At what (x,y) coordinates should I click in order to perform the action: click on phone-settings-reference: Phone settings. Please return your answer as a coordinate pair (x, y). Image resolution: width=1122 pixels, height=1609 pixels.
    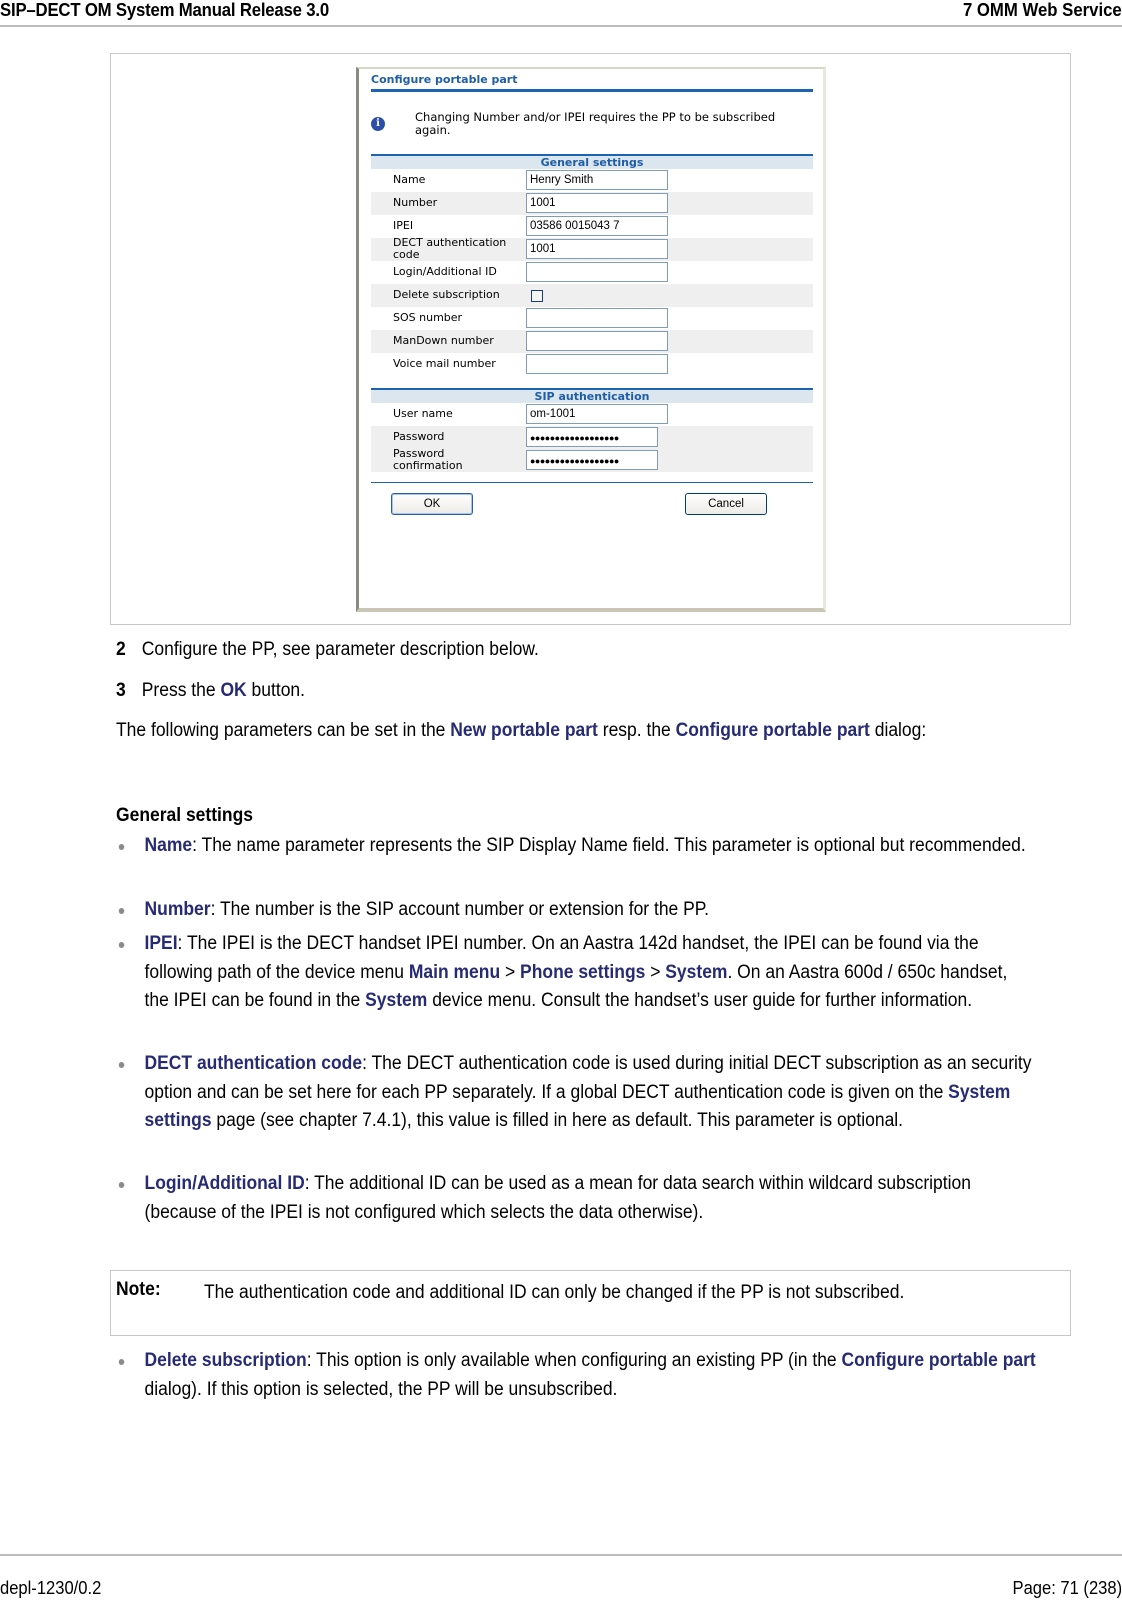
    Looking at the image, I should click on (583, 972).